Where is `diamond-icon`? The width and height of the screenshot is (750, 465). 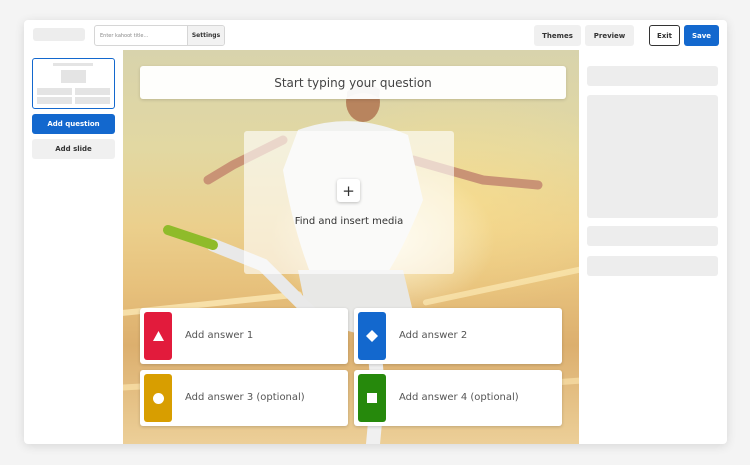 diamond-icon is located at coordinates (372, 336).